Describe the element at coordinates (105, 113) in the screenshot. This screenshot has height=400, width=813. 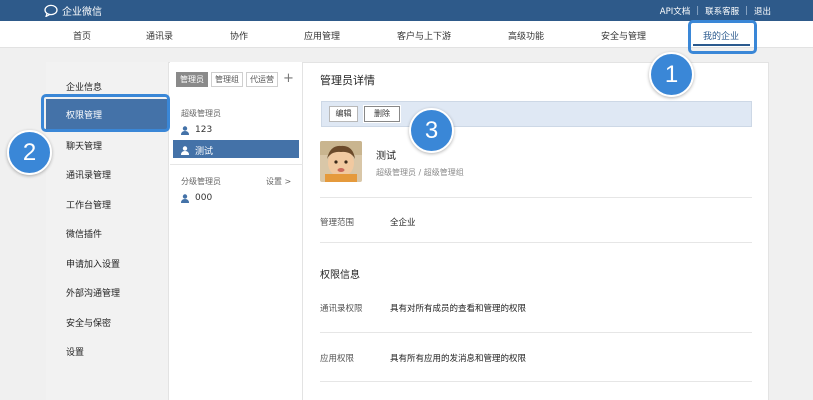
I see `highlight-permission-management` at that location.